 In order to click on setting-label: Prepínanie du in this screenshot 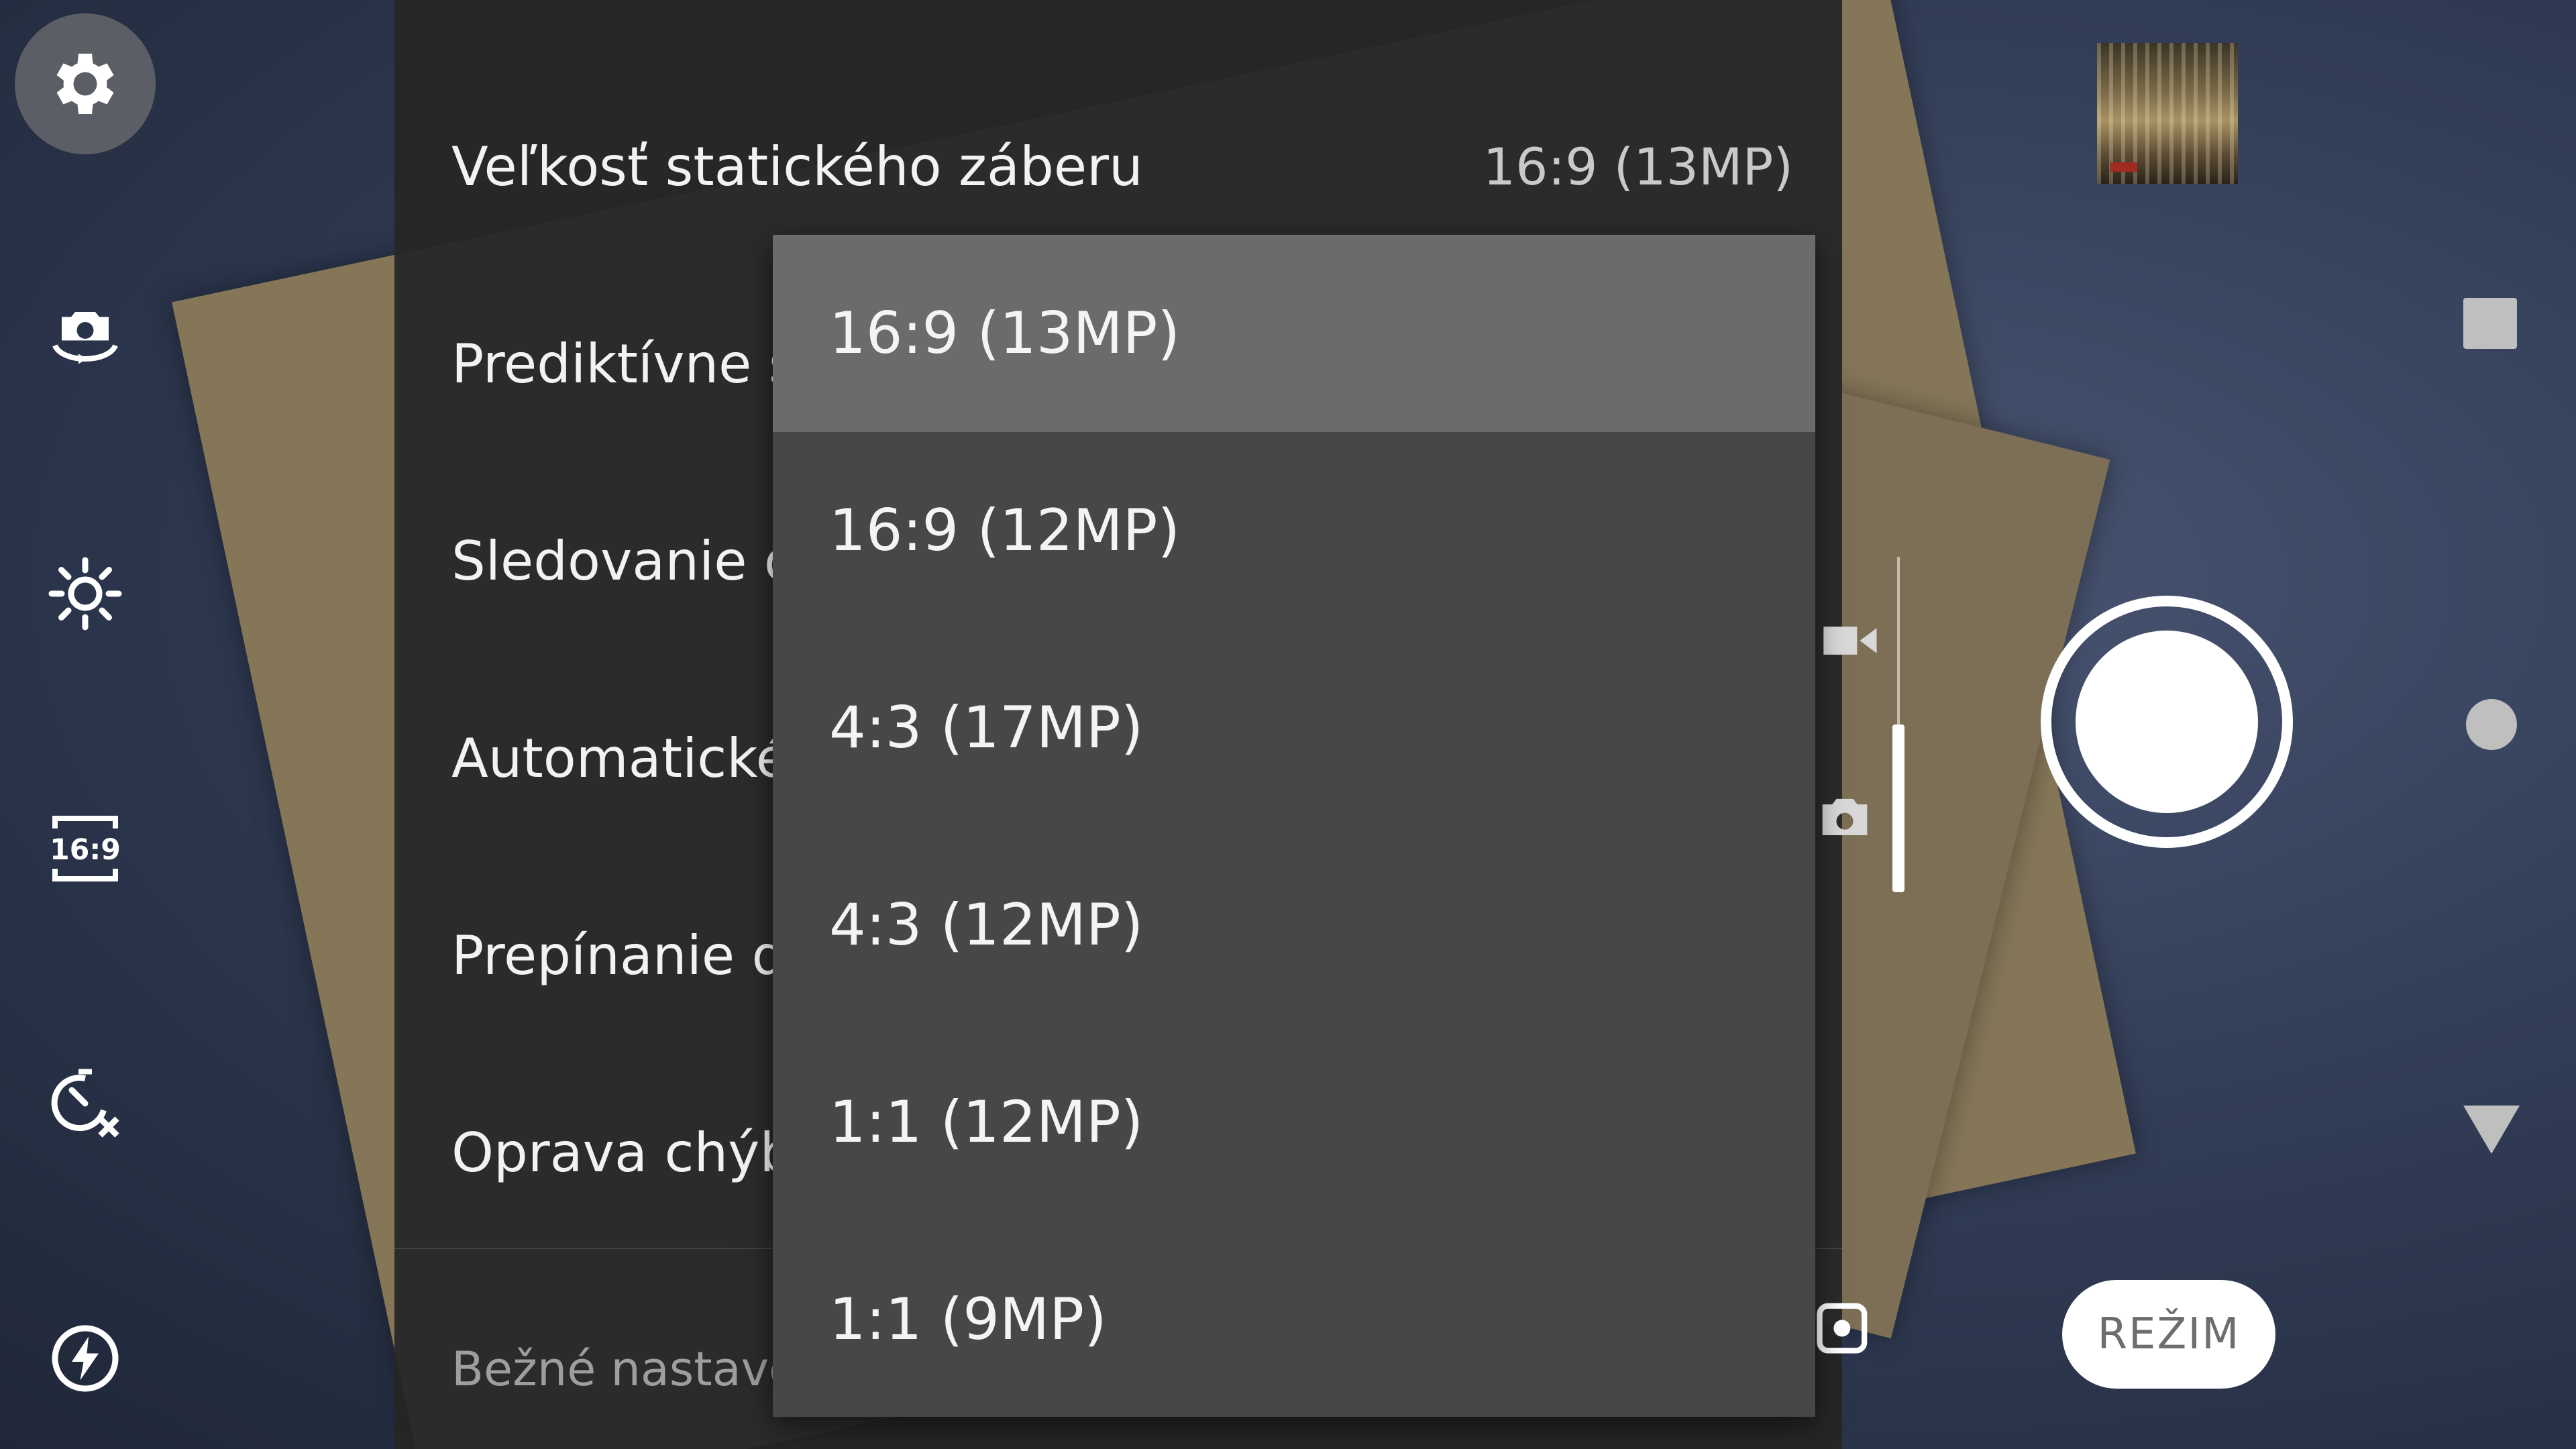, I will do `click(635, 955)`.